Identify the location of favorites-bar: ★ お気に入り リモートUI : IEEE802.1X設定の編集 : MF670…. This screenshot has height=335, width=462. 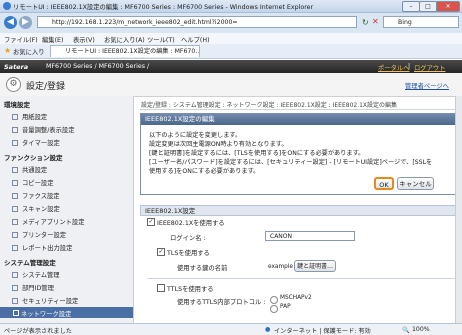
(231, 51).